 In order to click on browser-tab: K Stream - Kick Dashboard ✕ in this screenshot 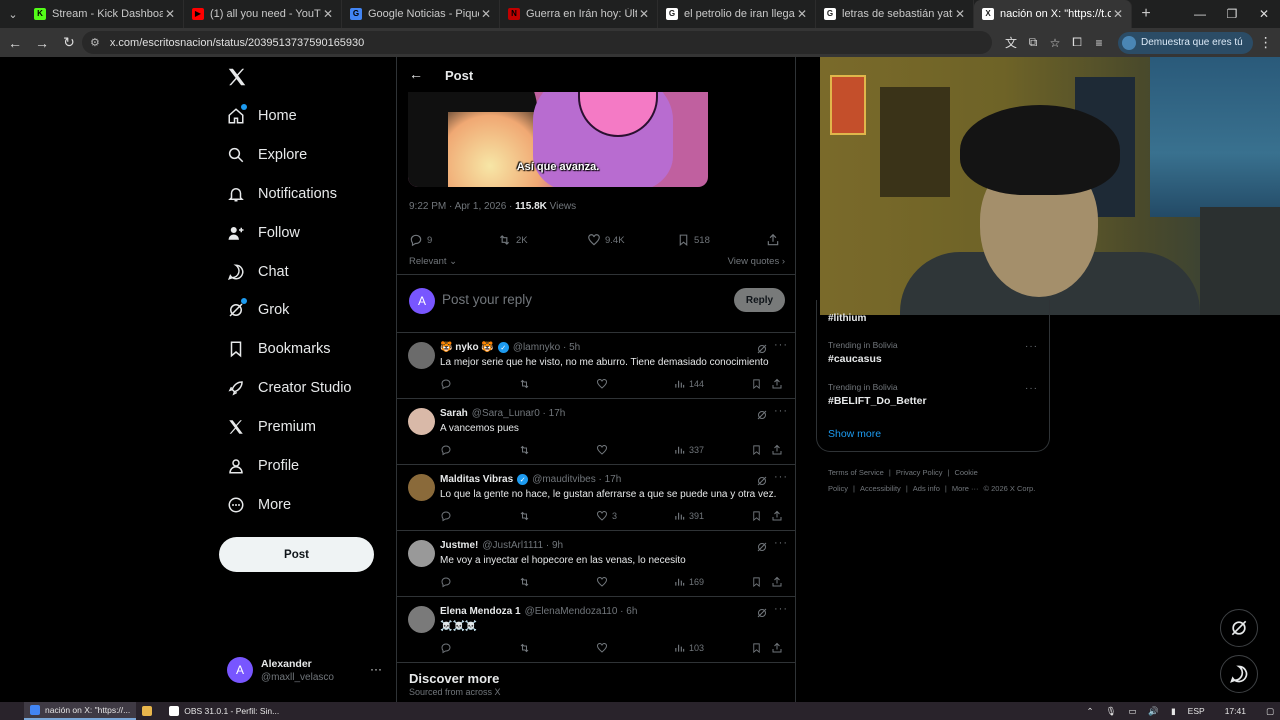, I will do `click(105, 14)`.